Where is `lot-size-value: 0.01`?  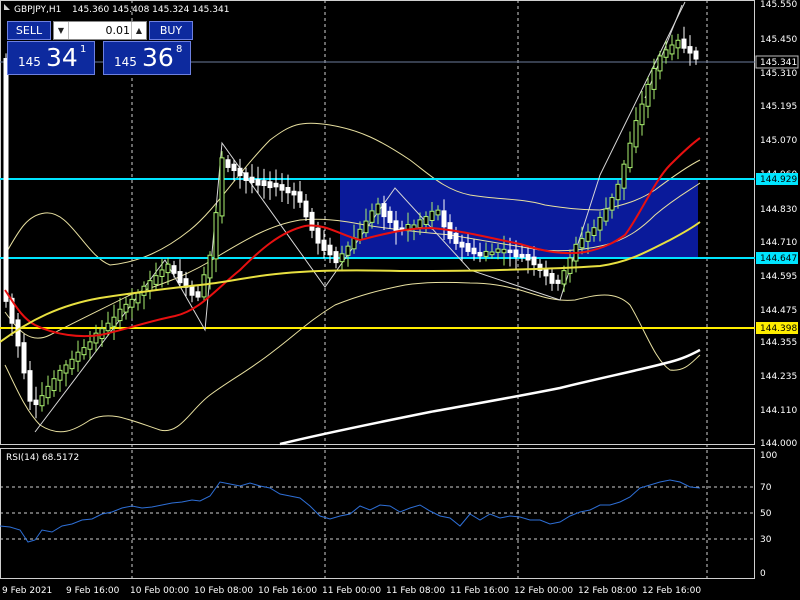
lot-size-value: 0.01 is located at coordinates (100, 30).